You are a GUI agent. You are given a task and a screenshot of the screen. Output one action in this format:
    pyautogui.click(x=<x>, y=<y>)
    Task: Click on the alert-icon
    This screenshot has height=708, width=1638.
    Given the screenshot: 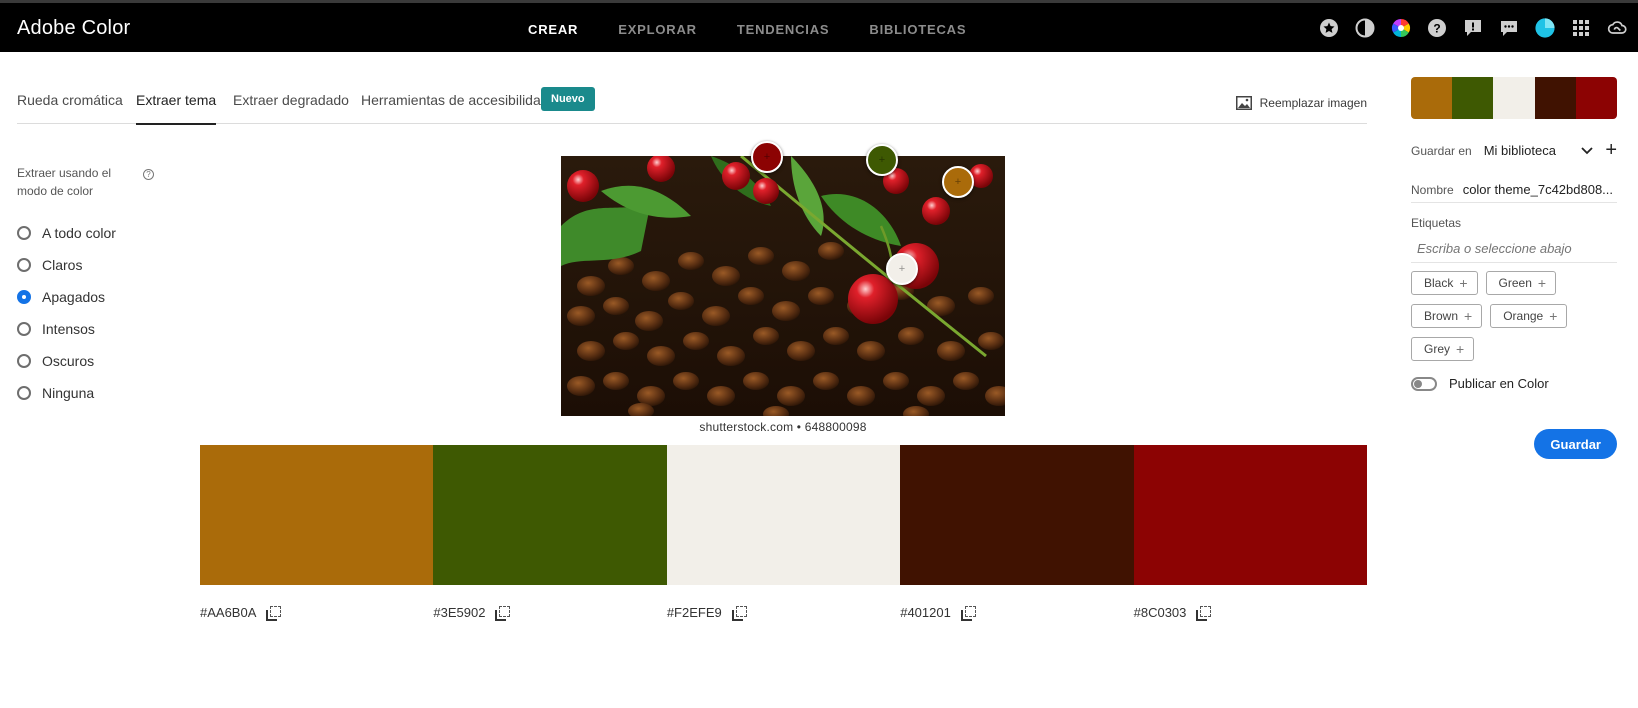 What is the action you would take?
    pyautogui.click(x=1473, y=28)
    